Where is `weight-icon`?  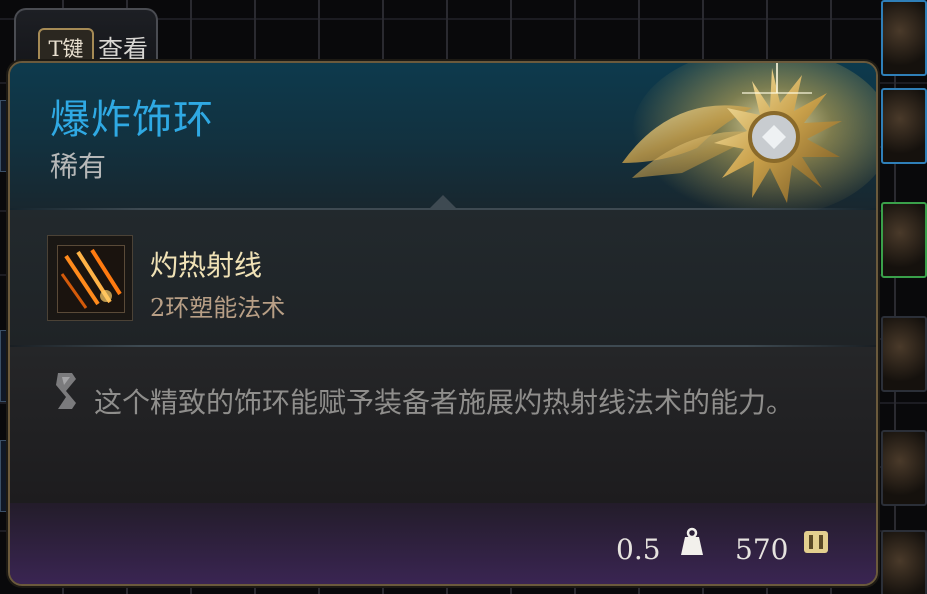 weight-icon is located at coordinates (692, 541).